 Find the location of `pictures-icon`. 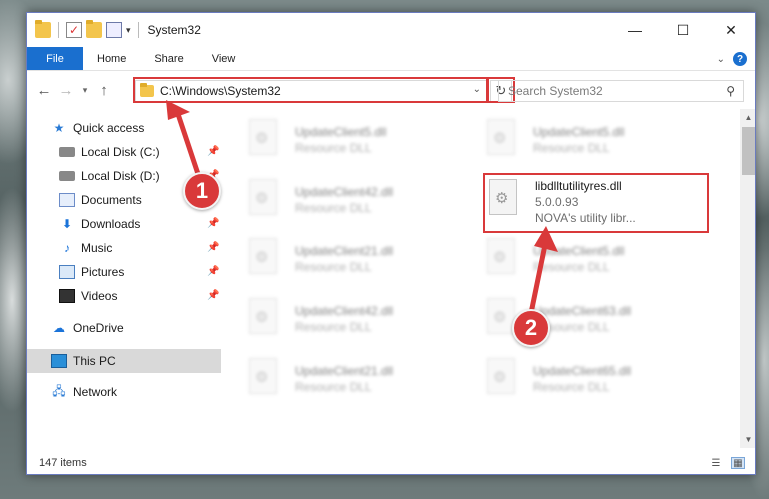

pictures-icon is located at coordinates (67, 272).